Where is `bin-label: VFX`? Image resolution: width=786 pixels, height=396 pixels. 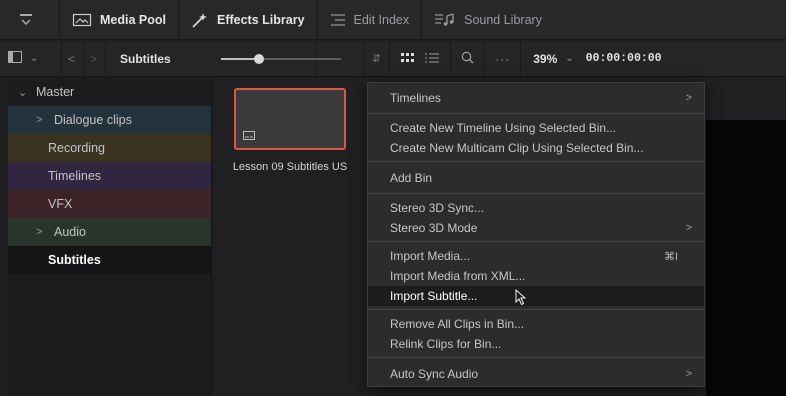
bin-label: VFX is located at coordinates (60, 204).